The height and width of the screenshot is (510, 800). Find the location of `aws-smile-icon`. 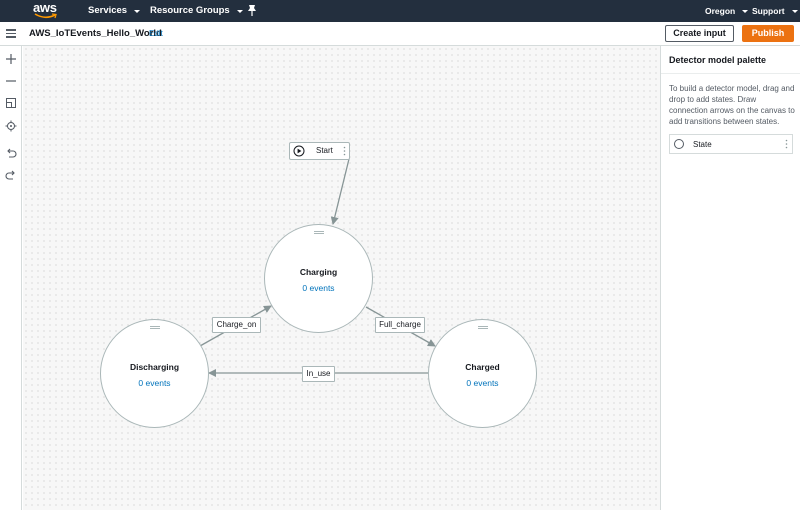

aws-smile-icon is located at coordinates (45, 16).